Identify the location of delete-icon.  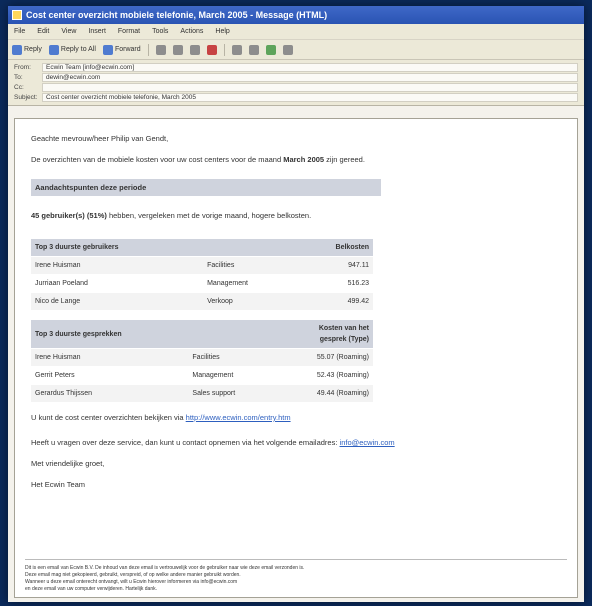
(211, 49).